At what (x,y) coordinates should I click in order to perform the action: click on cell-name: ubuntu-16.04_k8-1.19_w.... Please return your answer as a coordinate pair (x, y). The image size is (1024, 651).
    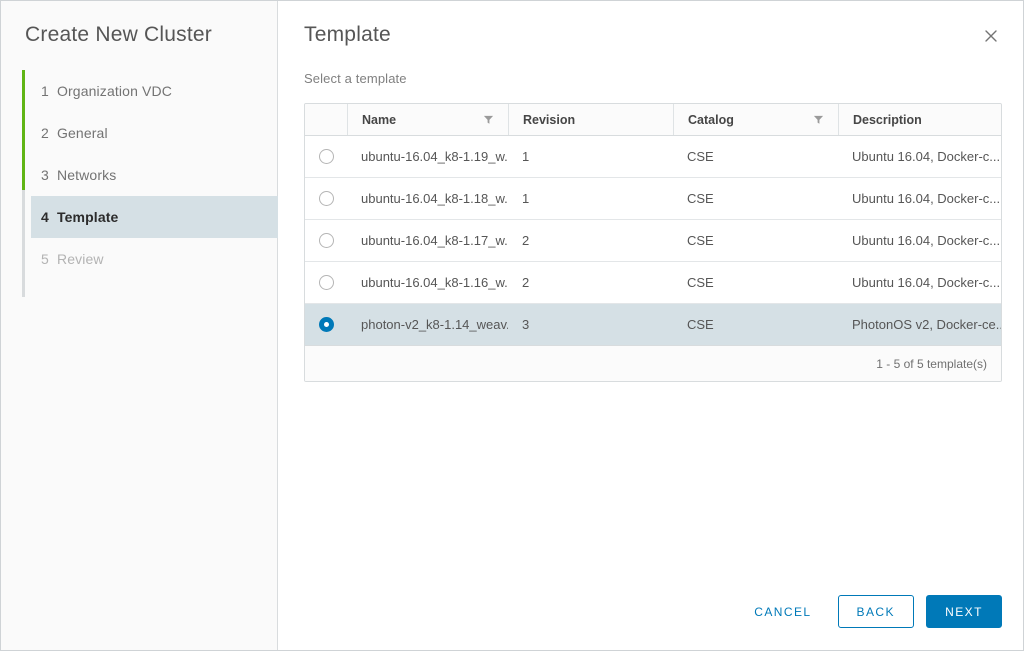
    Looking at the image, I should click on (434, 156).